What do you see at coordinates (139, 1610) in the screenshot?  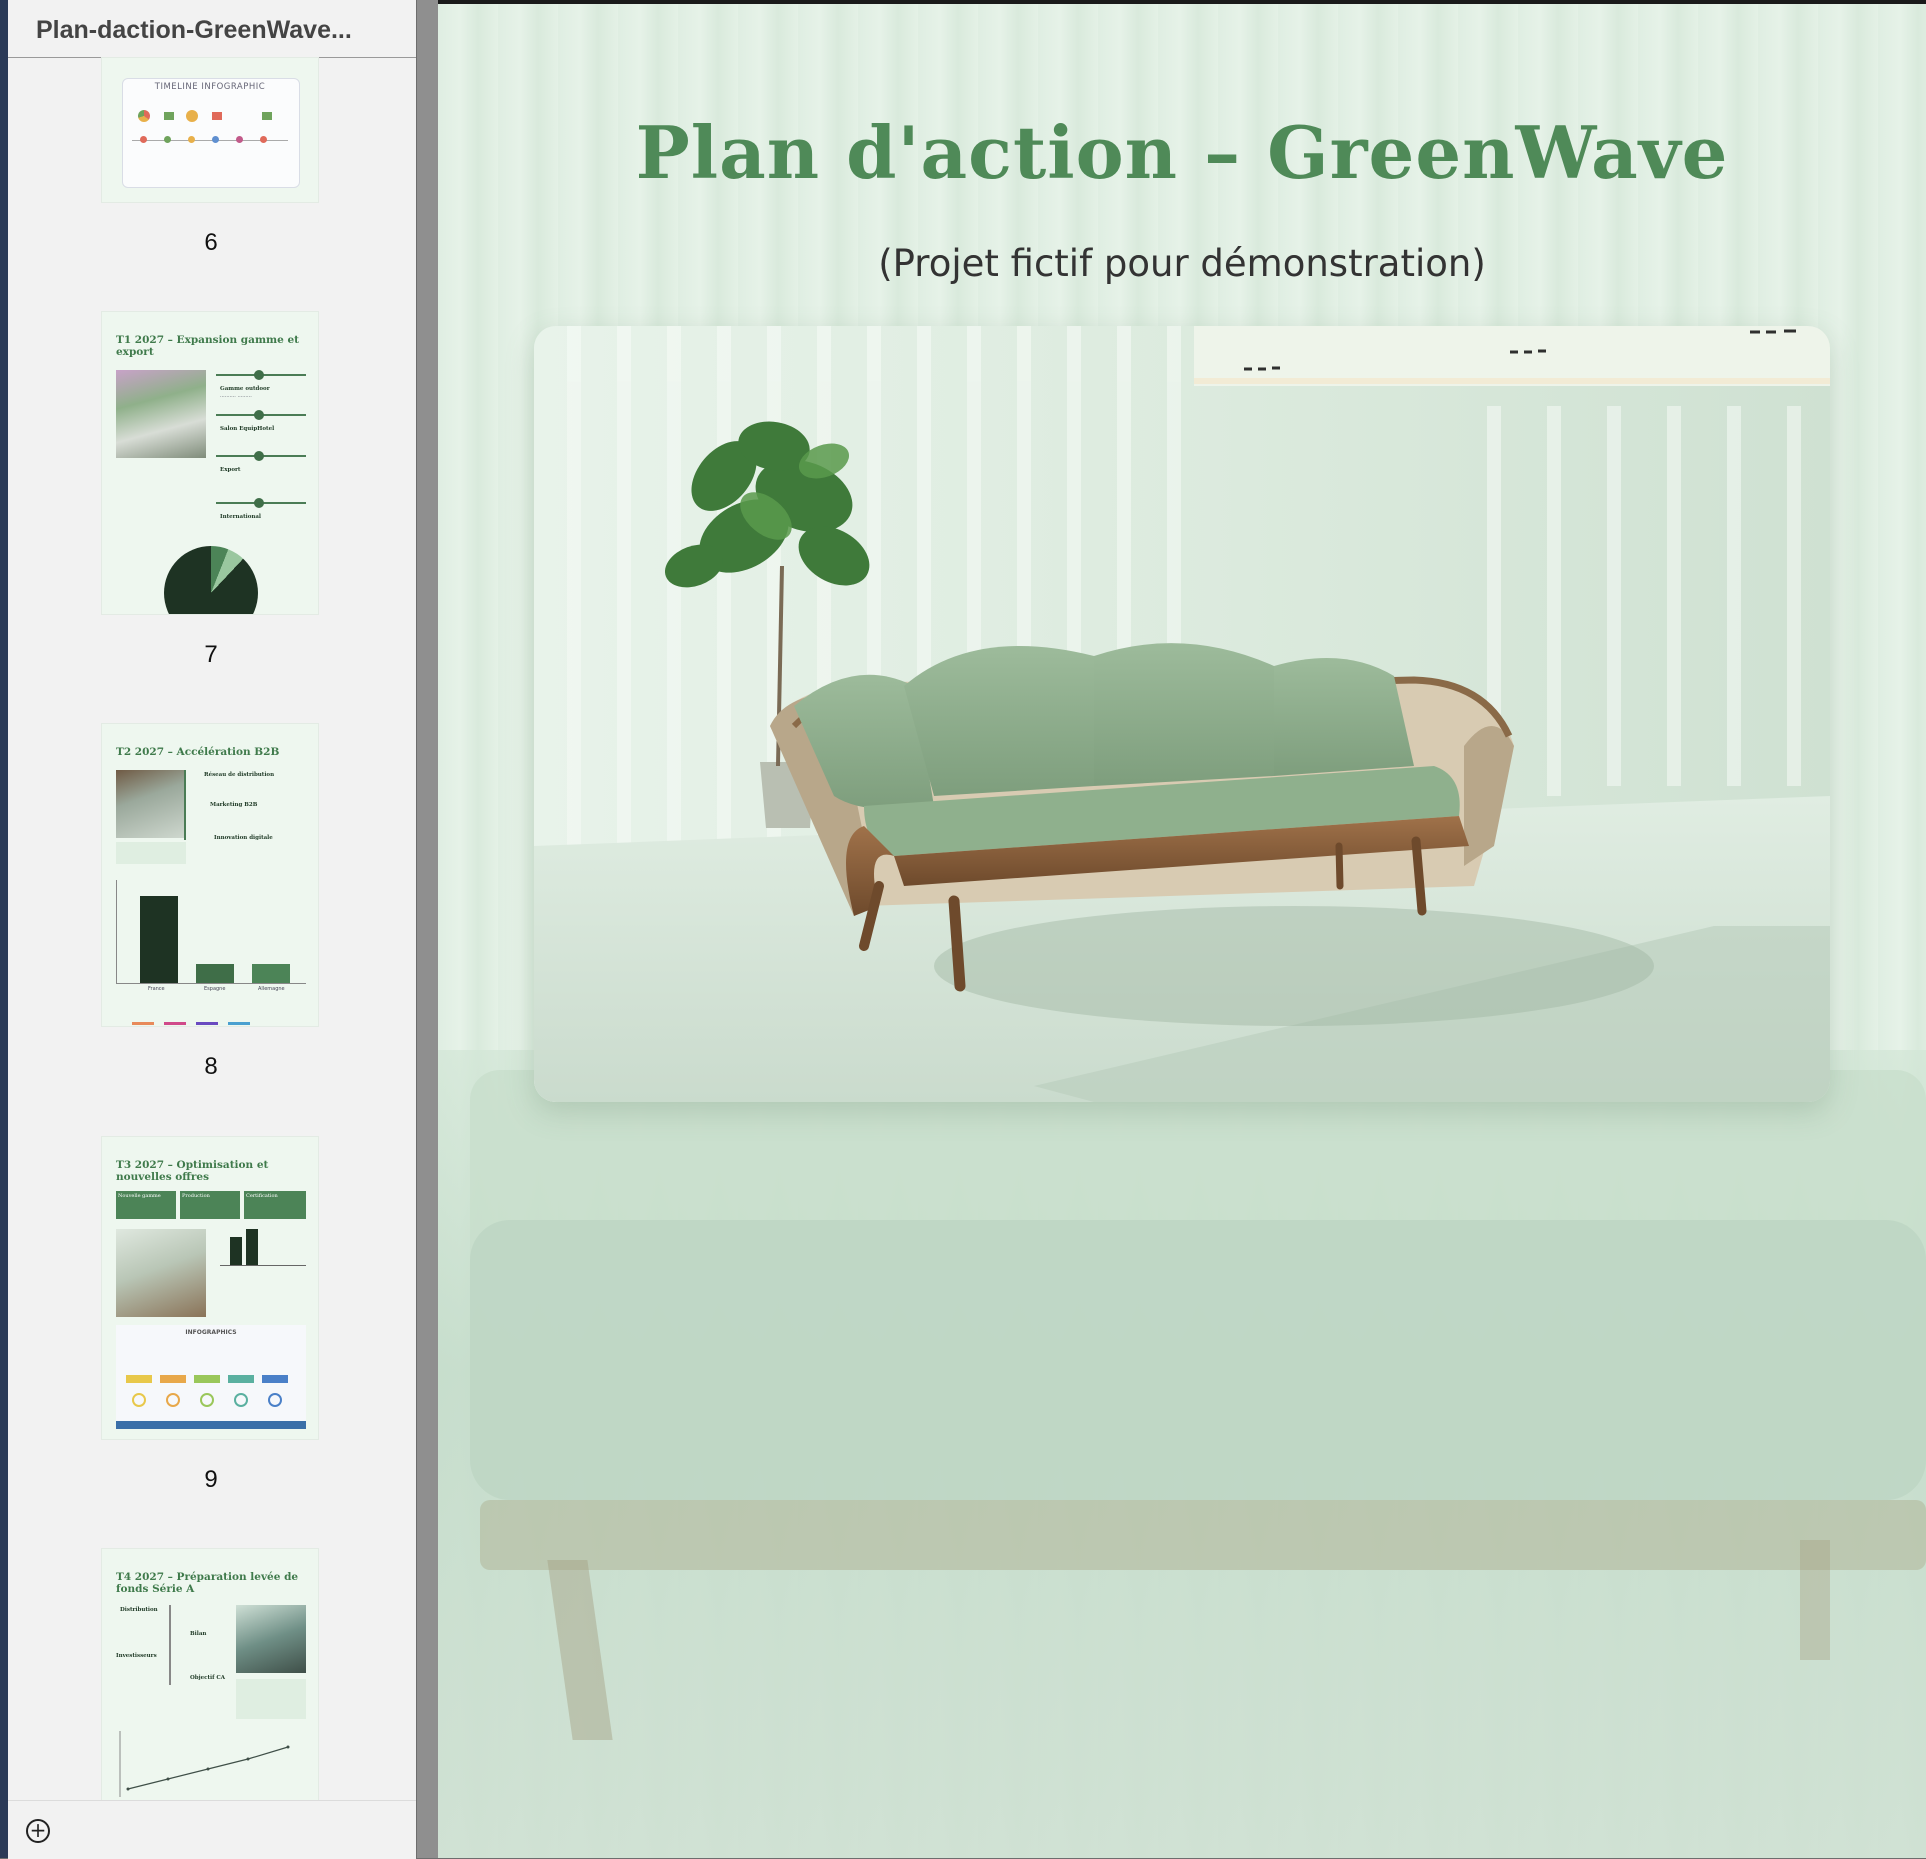 I see `thumb-item: Distribution` at bounding box center [139, 1610].